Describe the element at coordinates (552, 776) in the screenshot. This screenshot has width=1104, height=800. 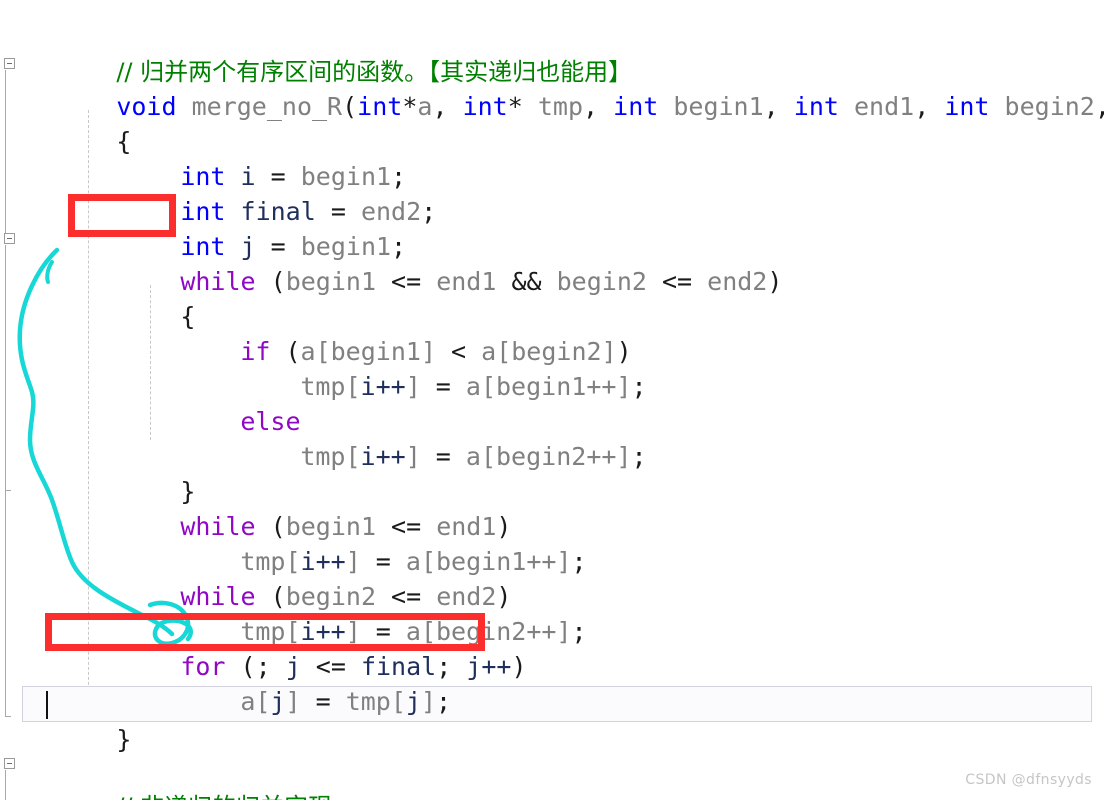
I see `code-line-comment-footer-1: // 非递归的归并实现。` at that location.